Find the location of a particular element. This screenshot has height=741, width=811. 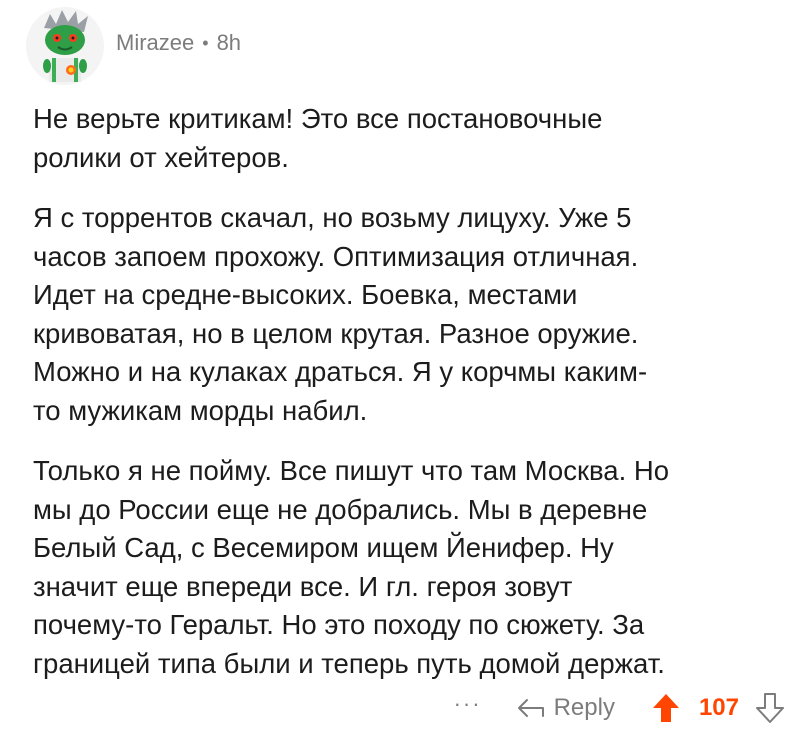

comment-meta: Mirazee • 8h is located at coordinates (178, 43).